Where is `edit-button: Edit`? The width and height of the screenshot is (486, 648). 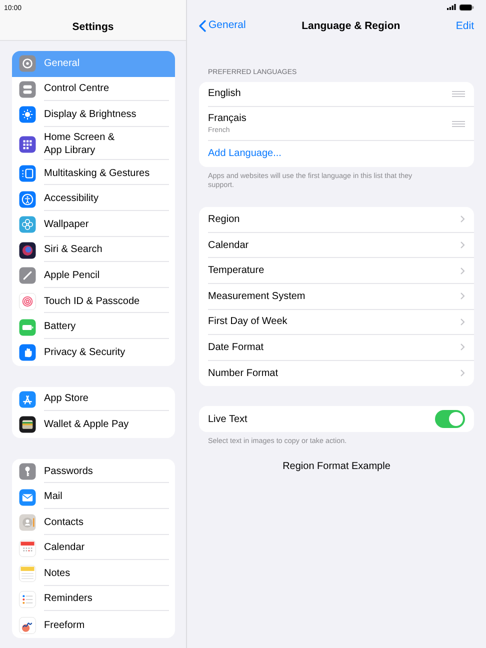 edit-button: Edit is located at coordinates (465, 27).